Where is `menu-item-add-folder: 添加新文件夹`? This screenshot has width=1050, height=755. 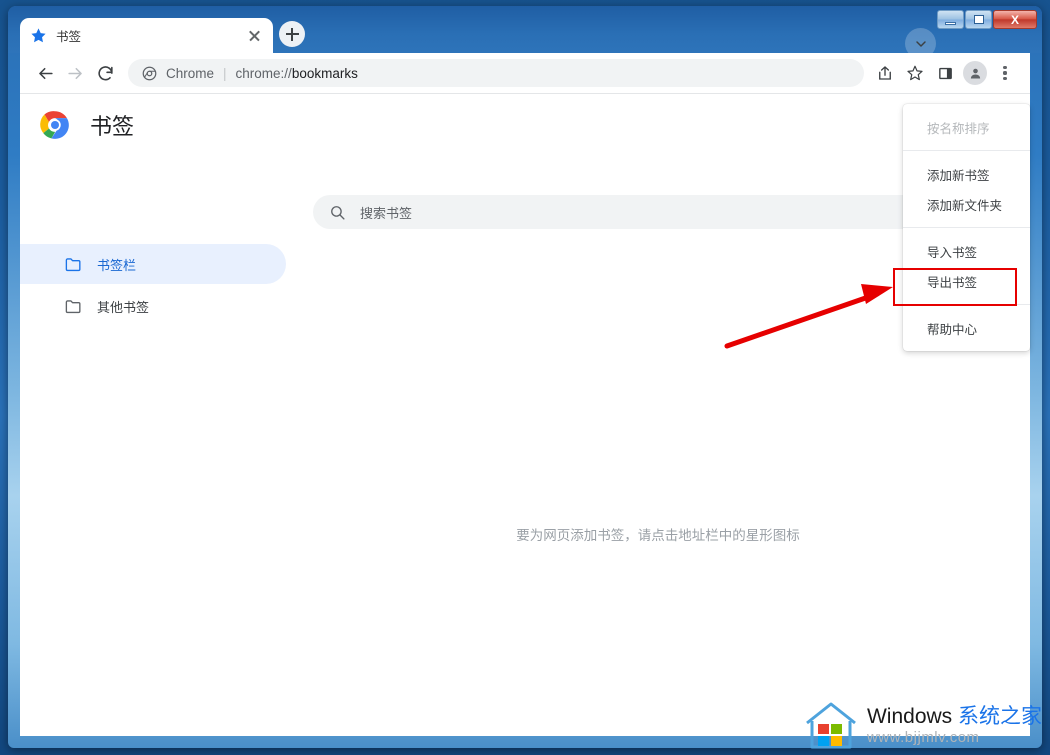 menu-item-add-folder: 添加新文件夹 is located at coordinates (966, 204).